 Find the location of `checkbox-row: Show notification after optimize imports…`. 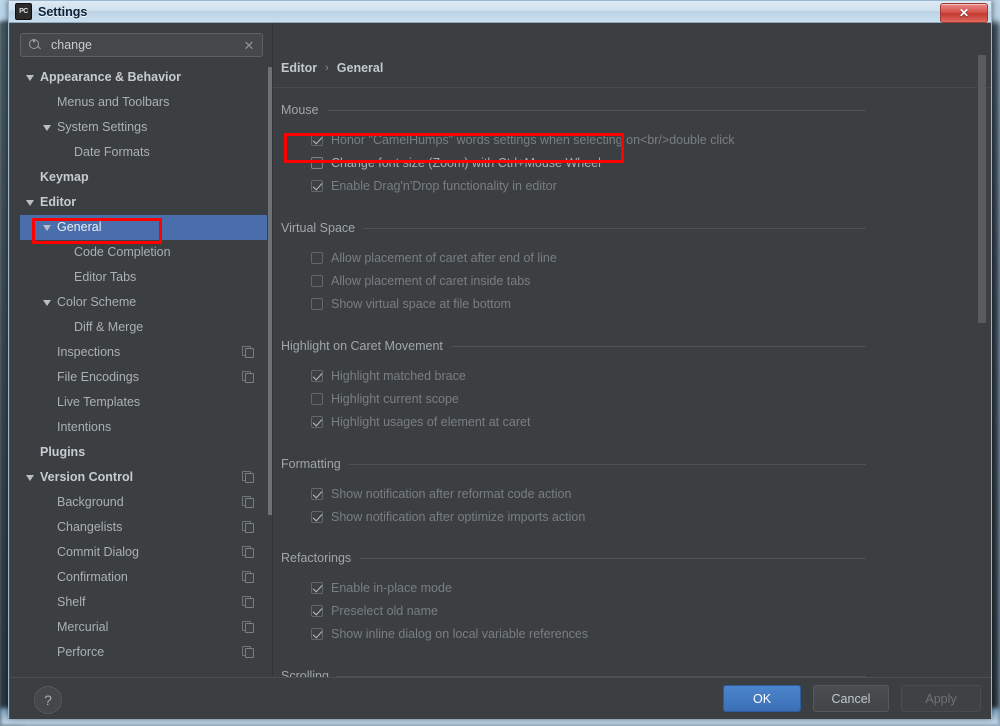

checkbox-row: Show notification after optimize imports… is located at coordinates (588, 516).